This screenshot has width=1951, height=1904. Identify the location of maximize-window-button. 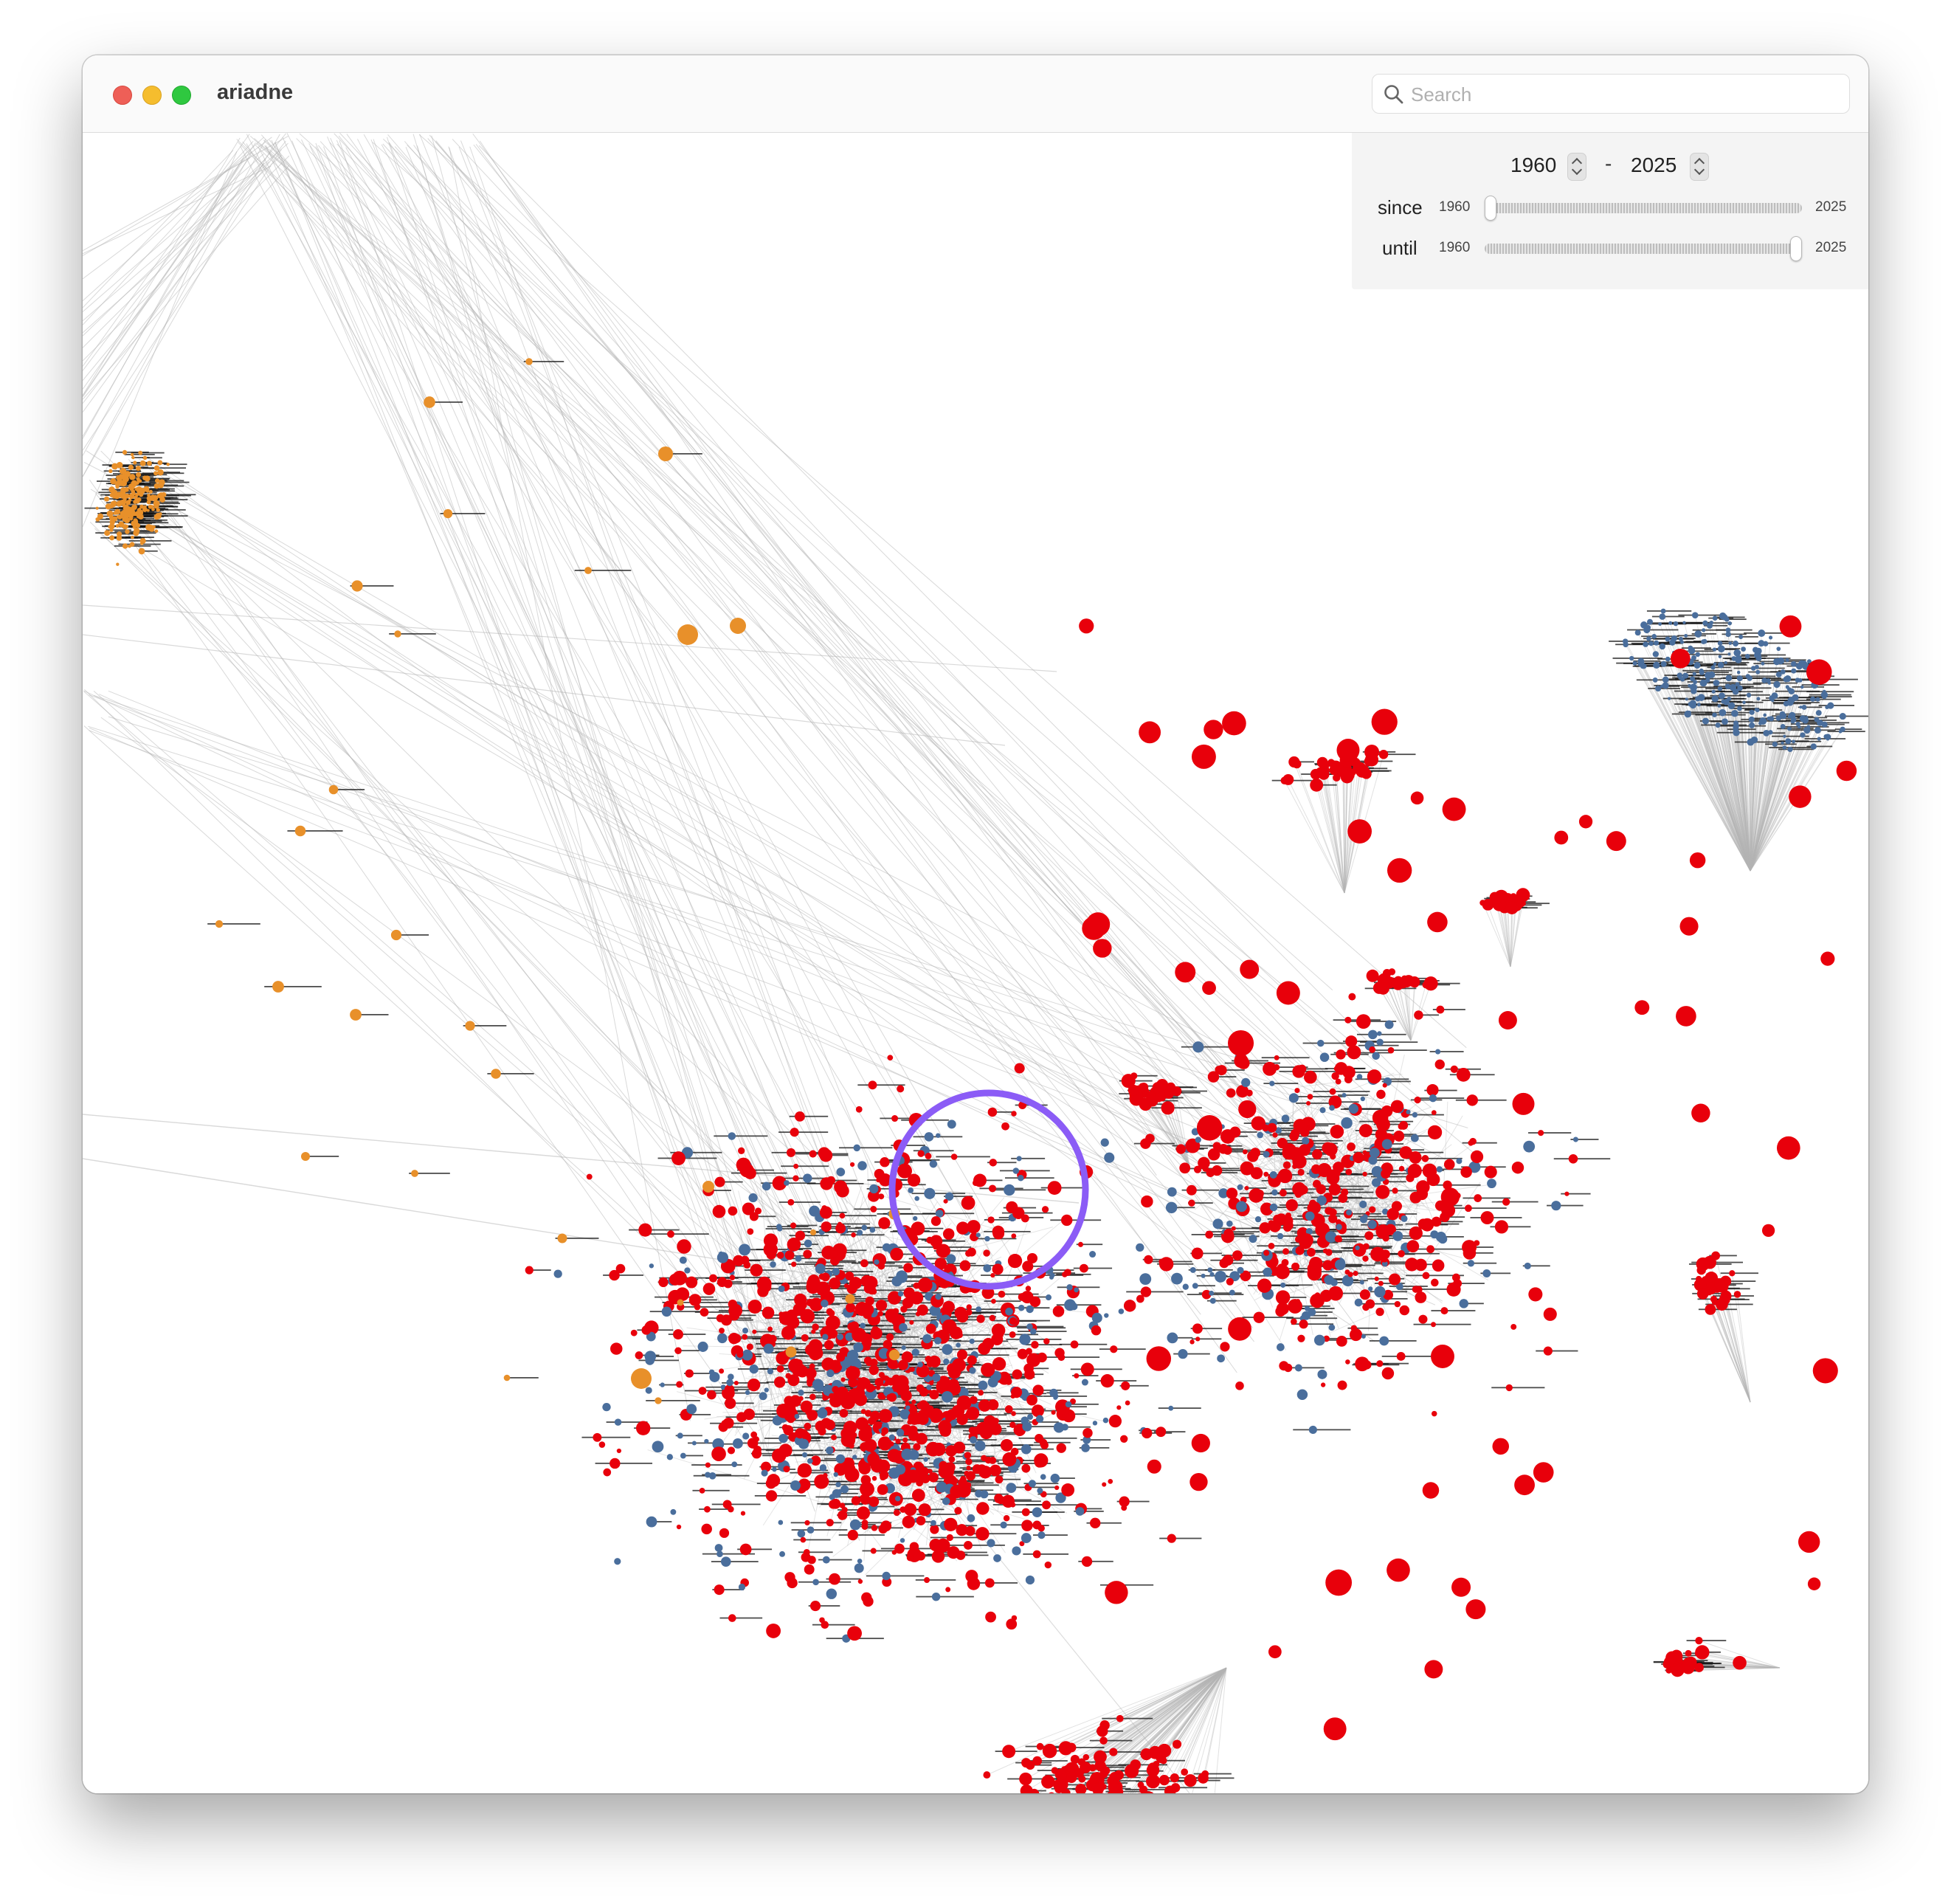
(181, 96).